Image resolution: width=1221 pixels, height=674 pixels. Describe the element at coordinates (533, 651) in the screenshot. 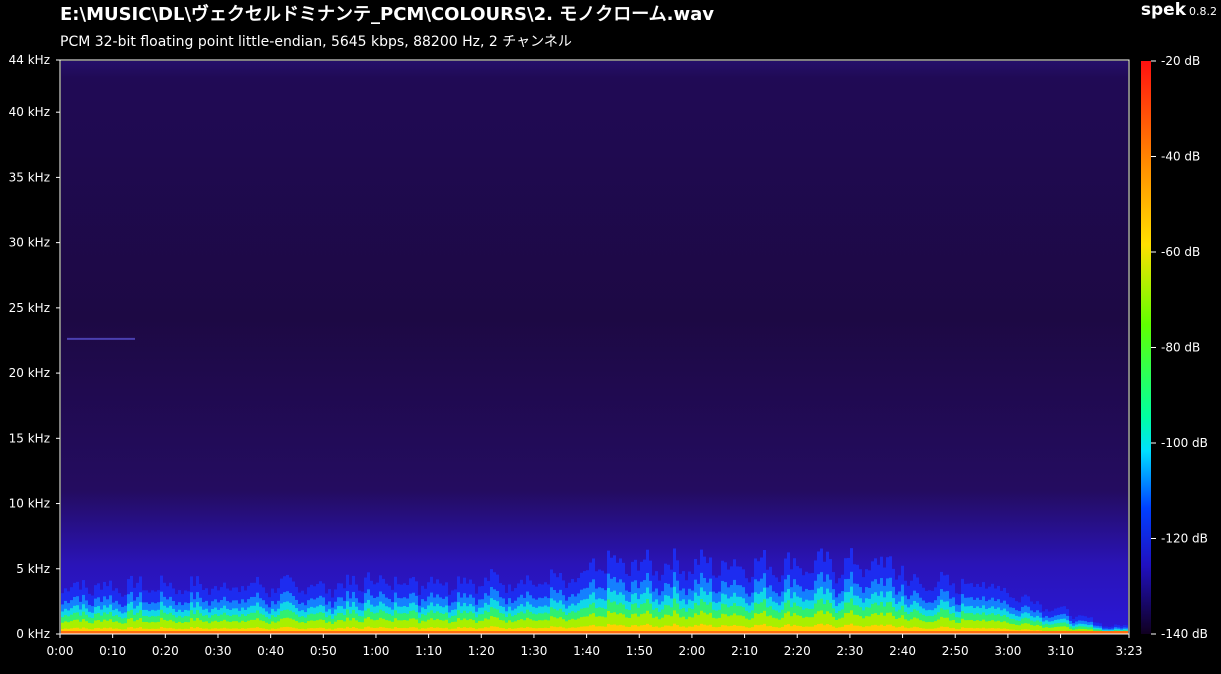

I see `time-tick-label: 1:30` at that location.